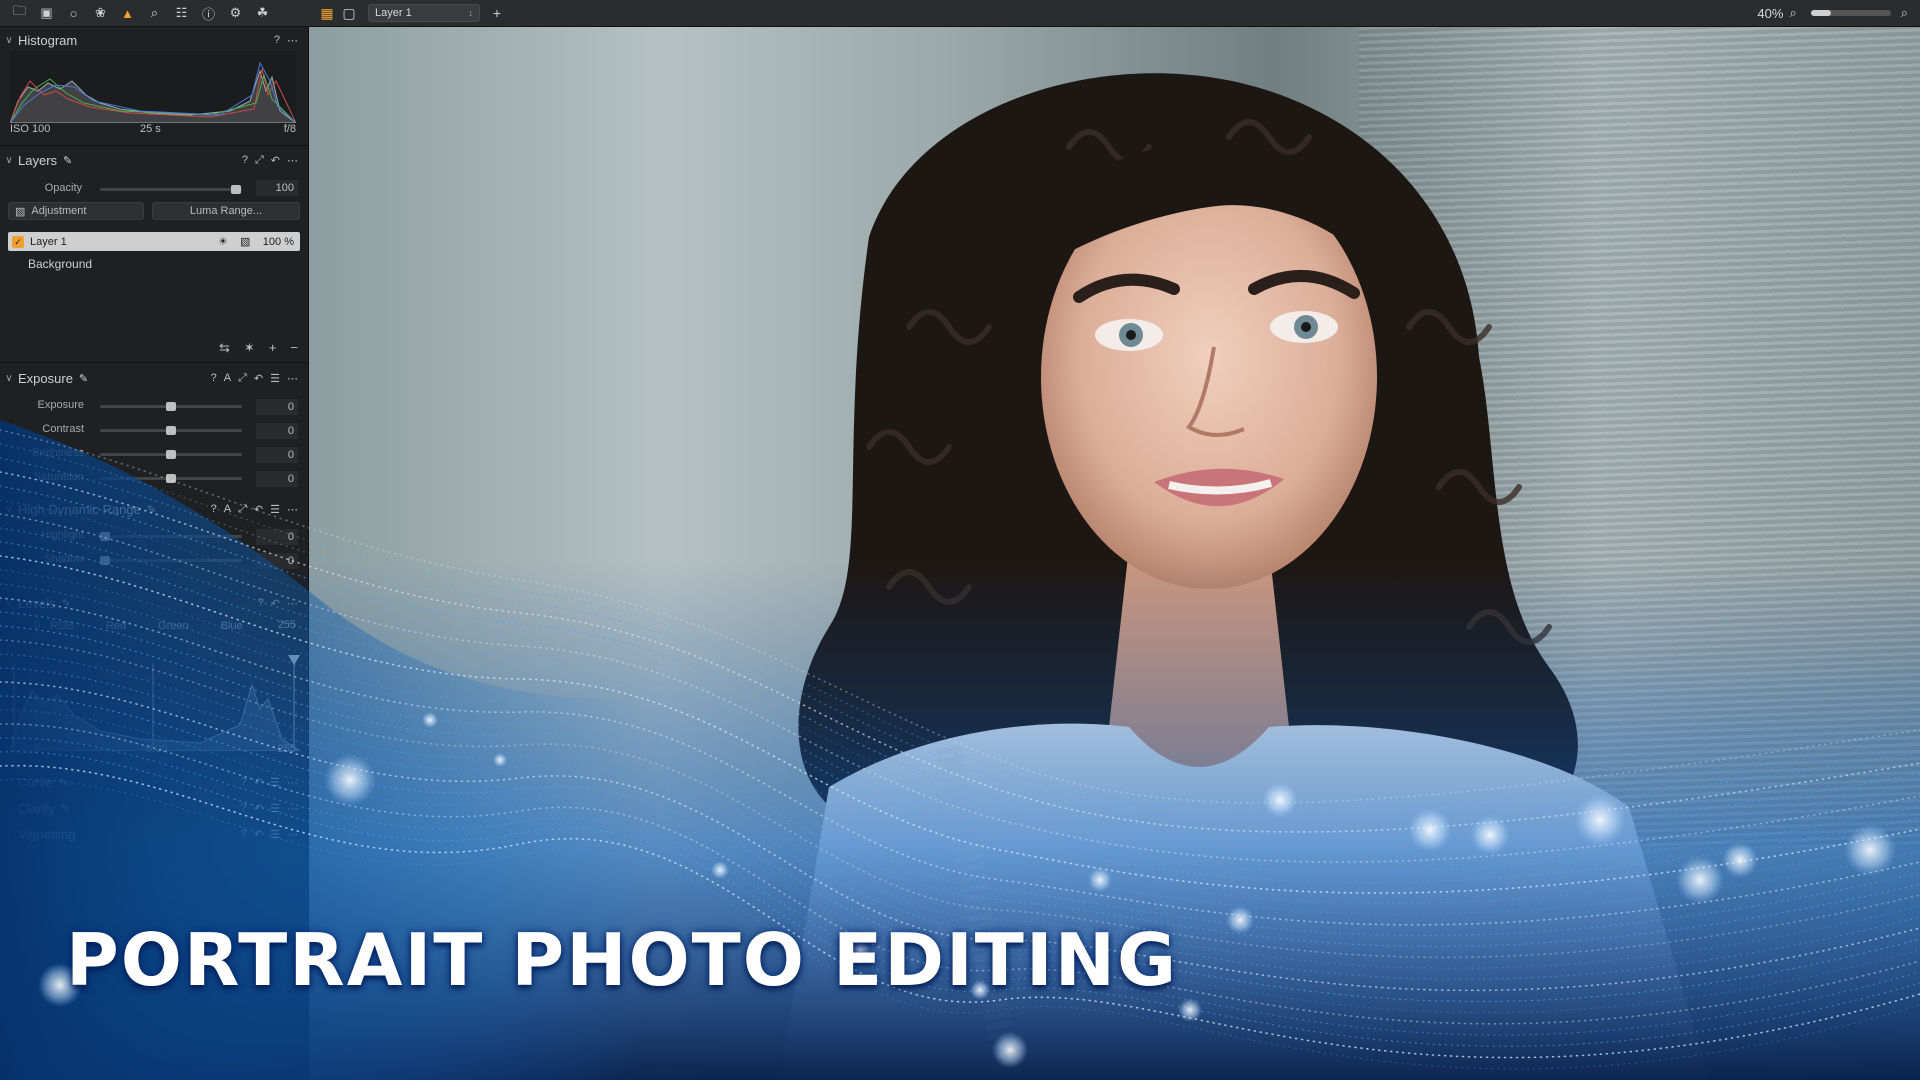 The image size is (1920, 1080). Describe the element at coordinates (208, 13) in the screenshot. I see `metadata-icon: ⓘ` at that location.